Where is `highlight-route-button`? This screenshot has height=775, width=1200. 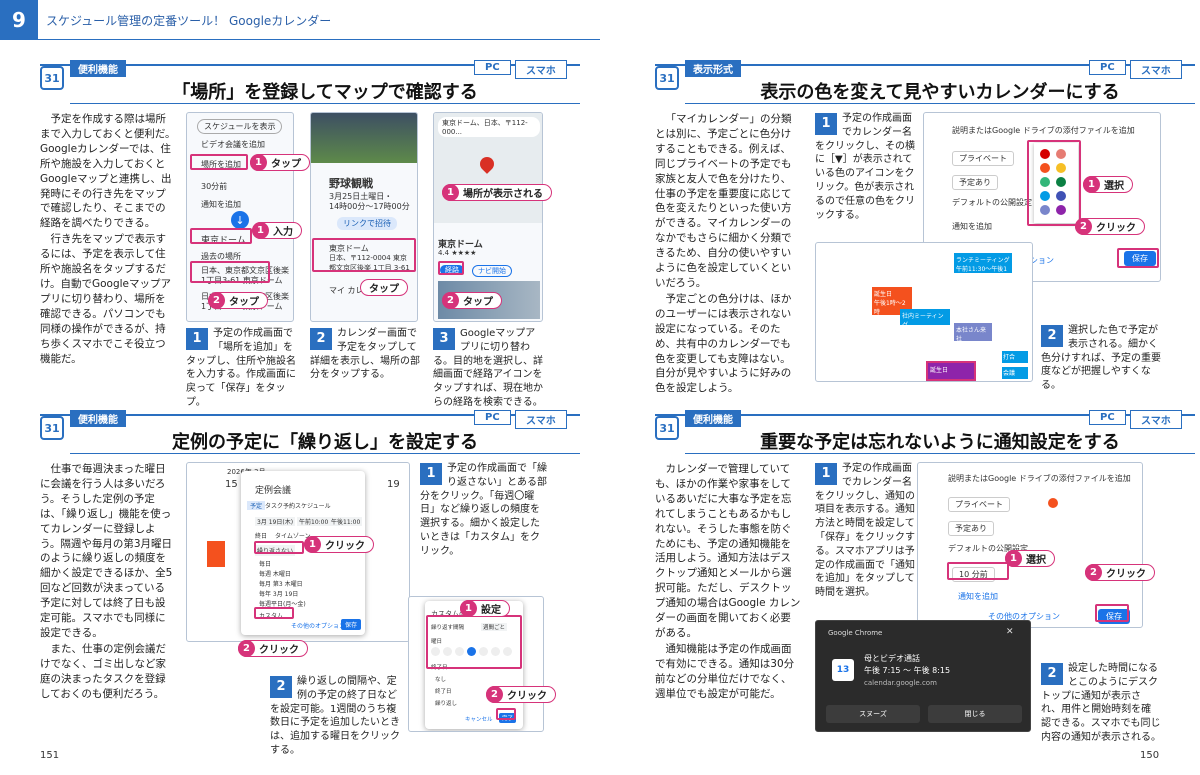 highlight-route-button is located at coordinates (451, 268).